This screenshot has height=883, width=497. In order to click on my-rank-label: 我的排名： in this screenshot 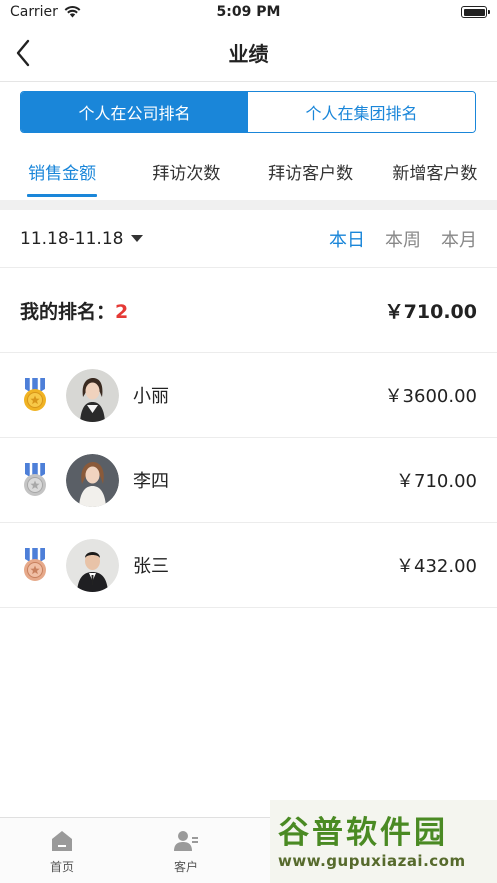, I will do `click(68, 311)`.